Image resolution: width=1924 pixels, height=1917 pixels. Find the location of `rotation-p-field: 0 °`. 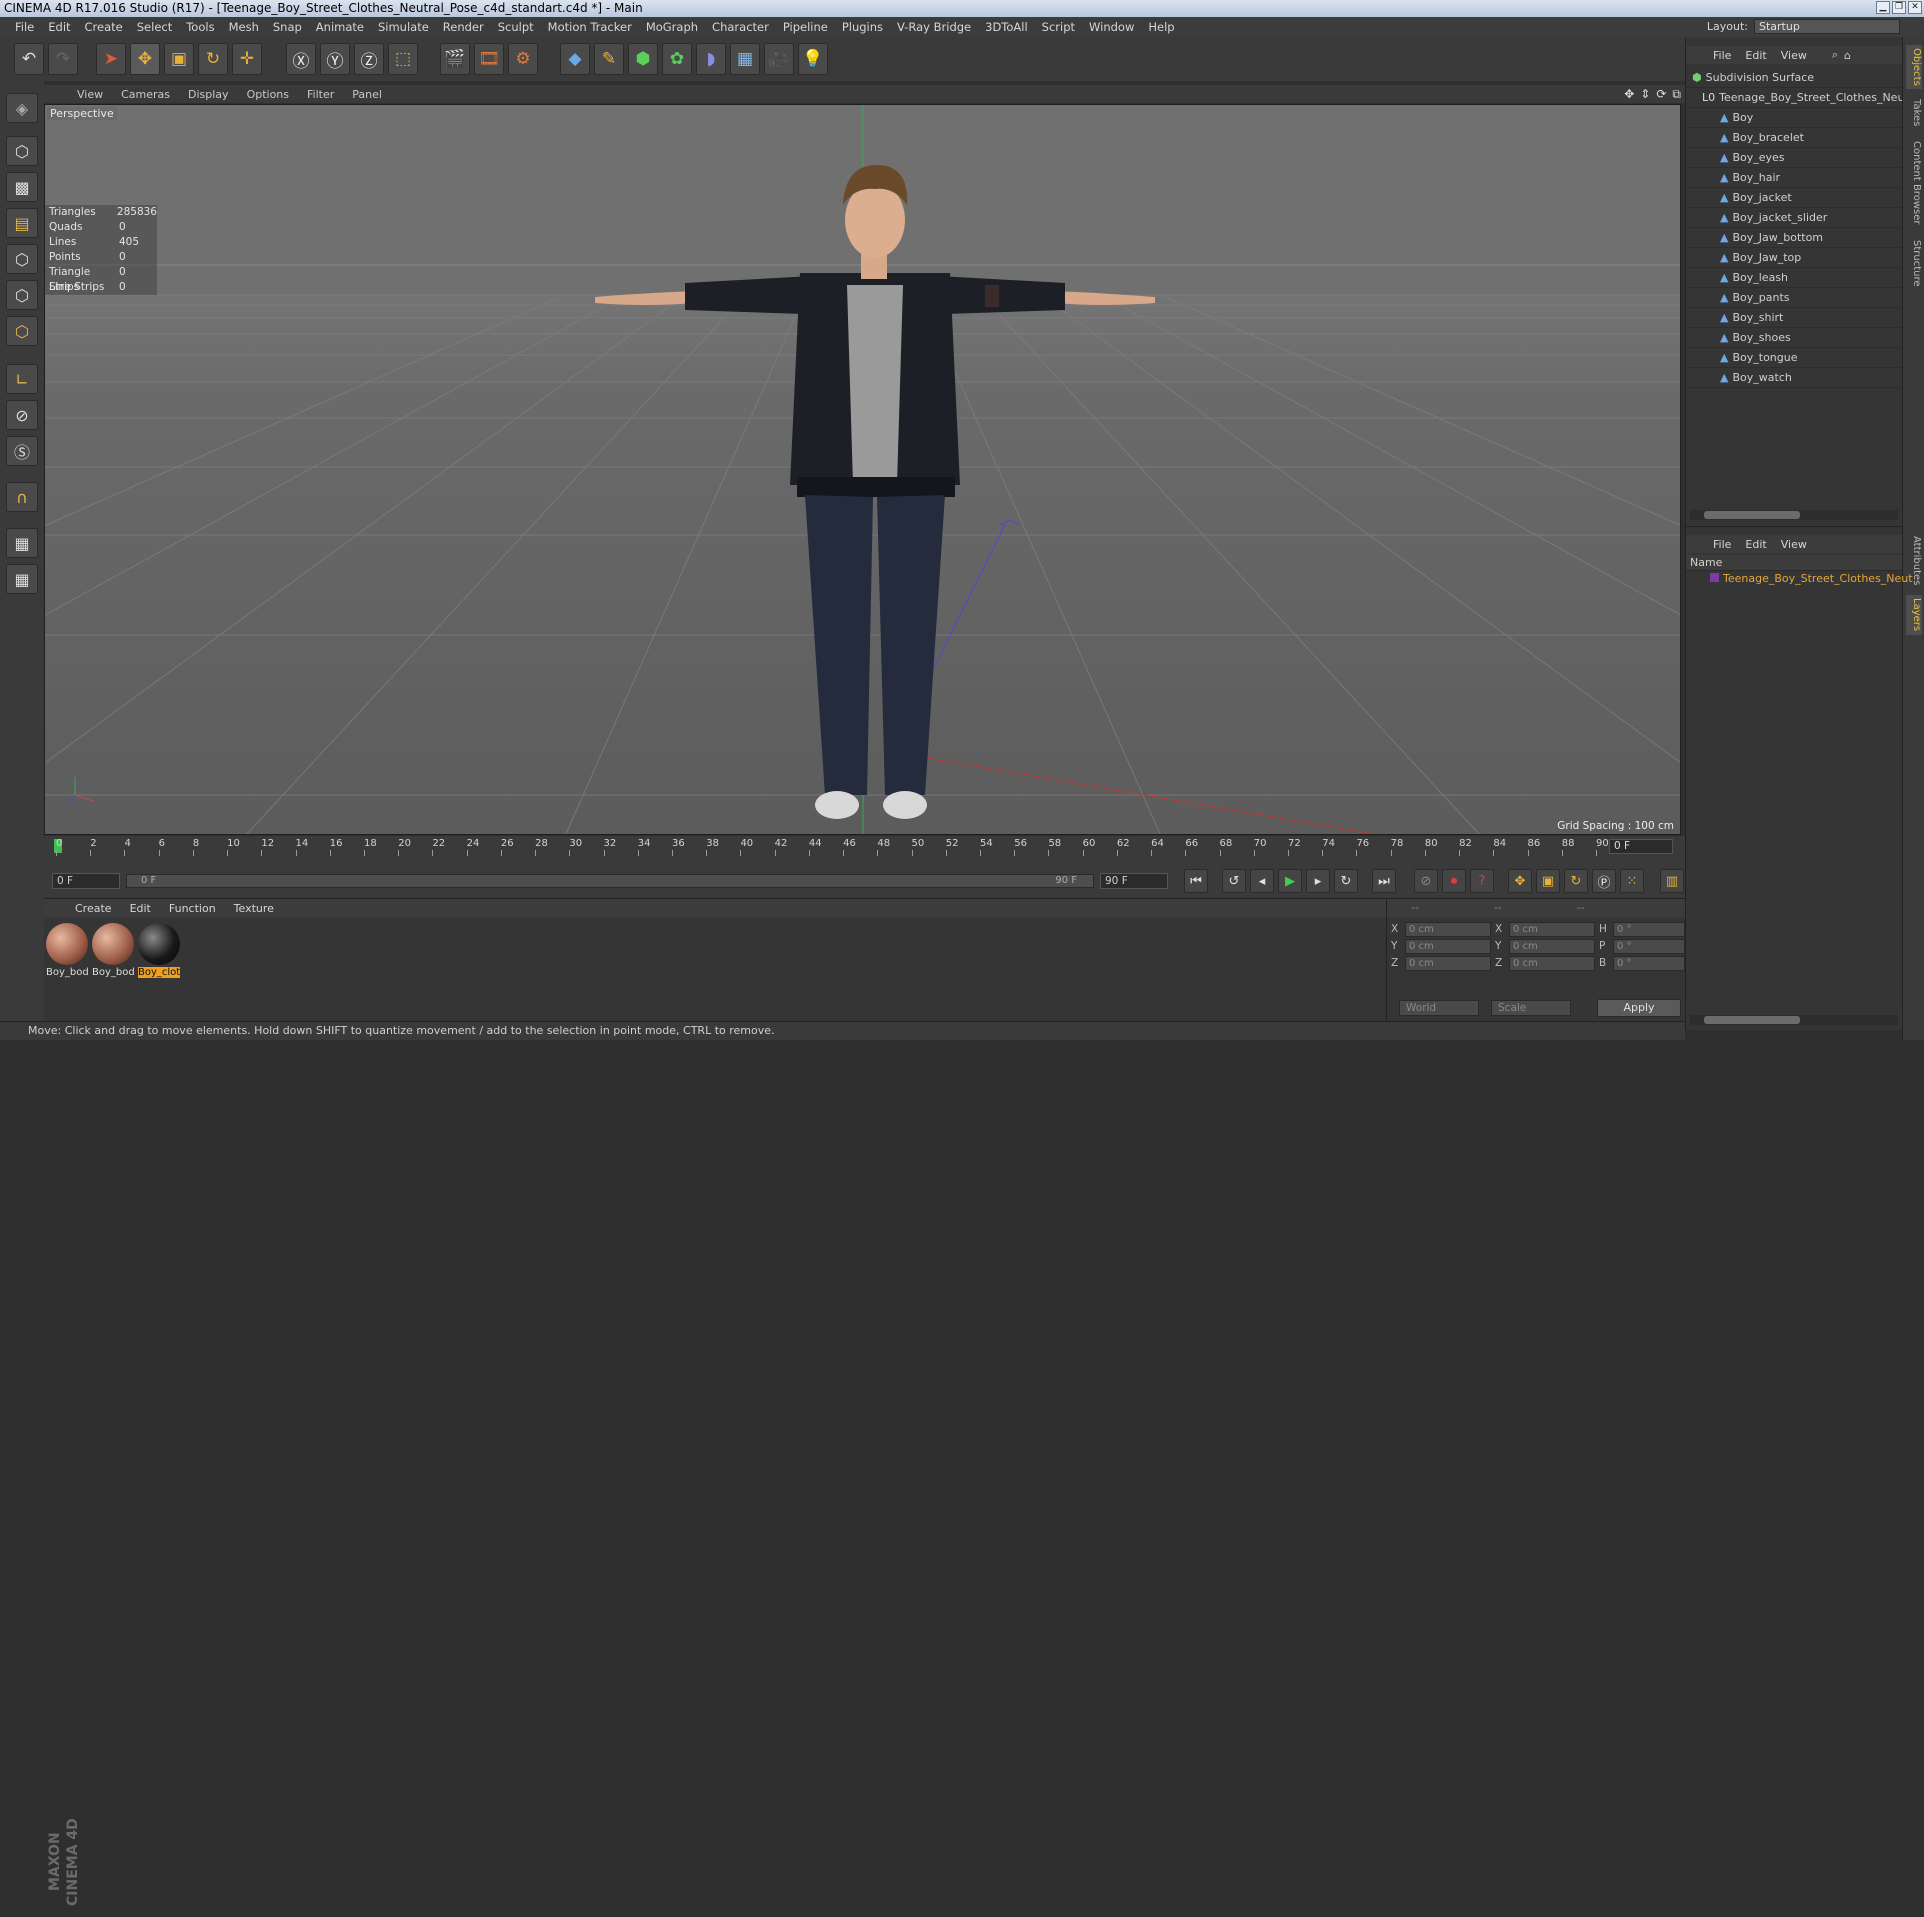

rotation-p-field: 0 ° is located at coordinates (1649, 946).